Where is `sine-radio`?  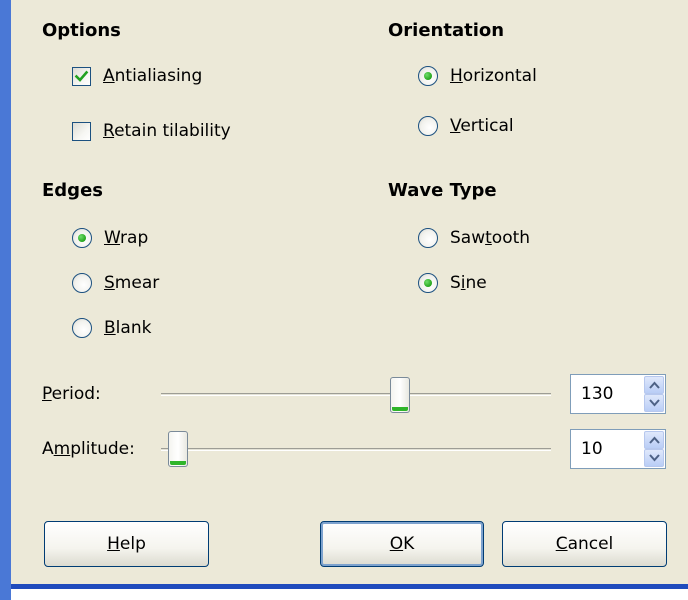
sine-radio is located at coordinates (428, 283).